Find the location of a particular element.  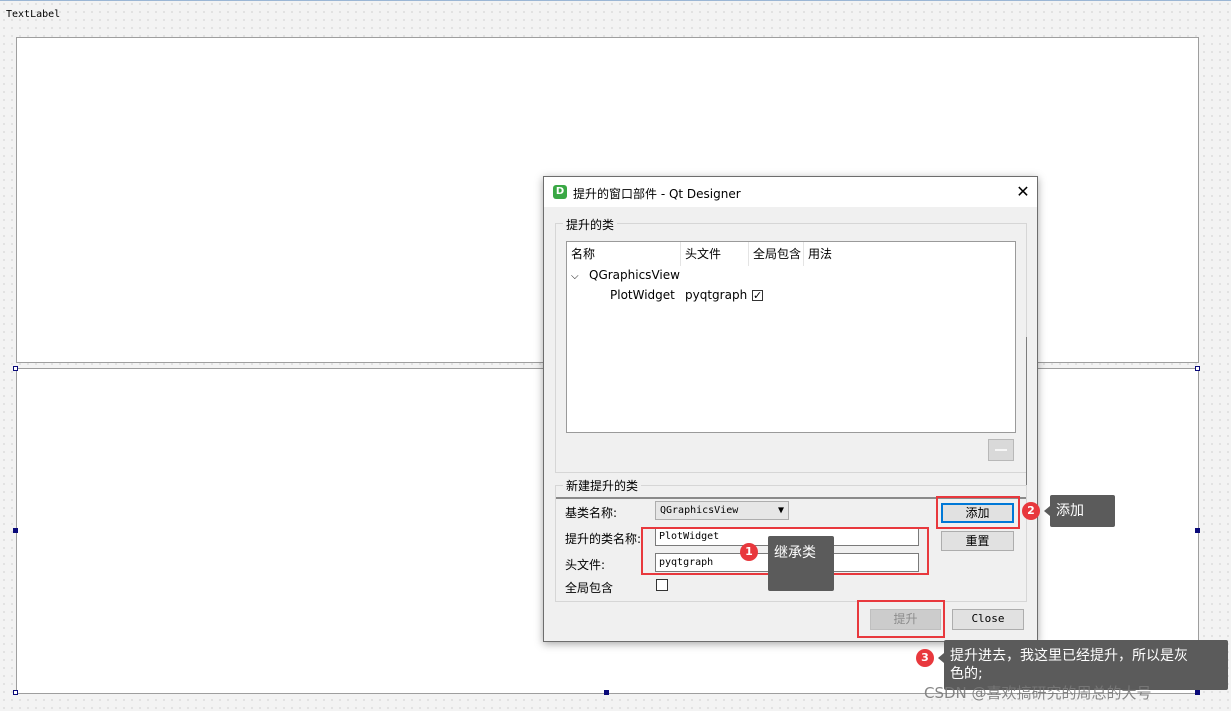

base-class-value: QGraphicsView is located at coordinates (699, 510).